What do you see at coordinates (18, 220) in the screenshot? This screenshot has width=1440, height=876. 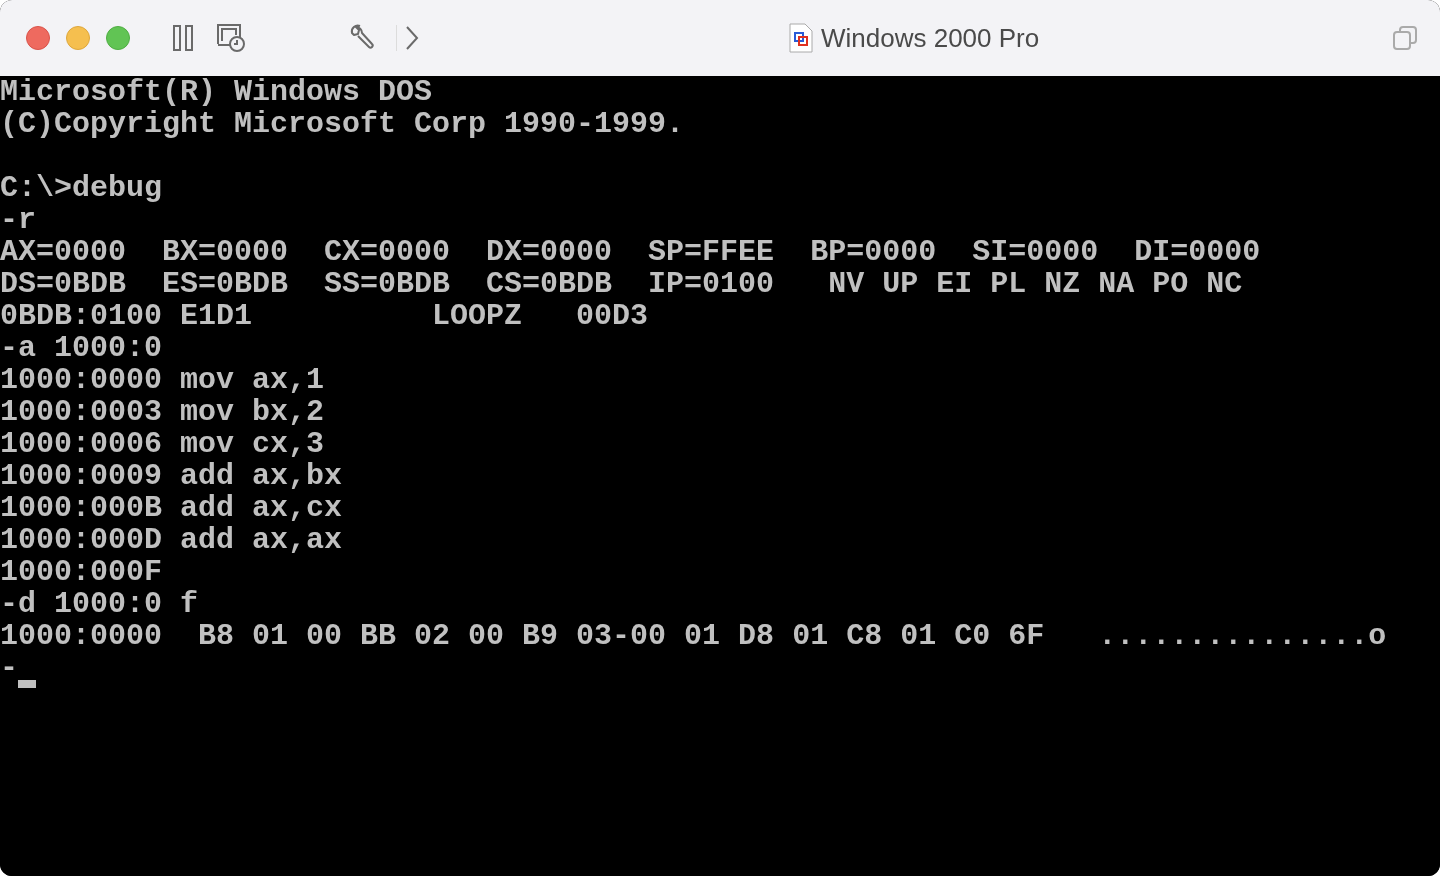 I see `console-line: -r` at bounding box center [18, 220].